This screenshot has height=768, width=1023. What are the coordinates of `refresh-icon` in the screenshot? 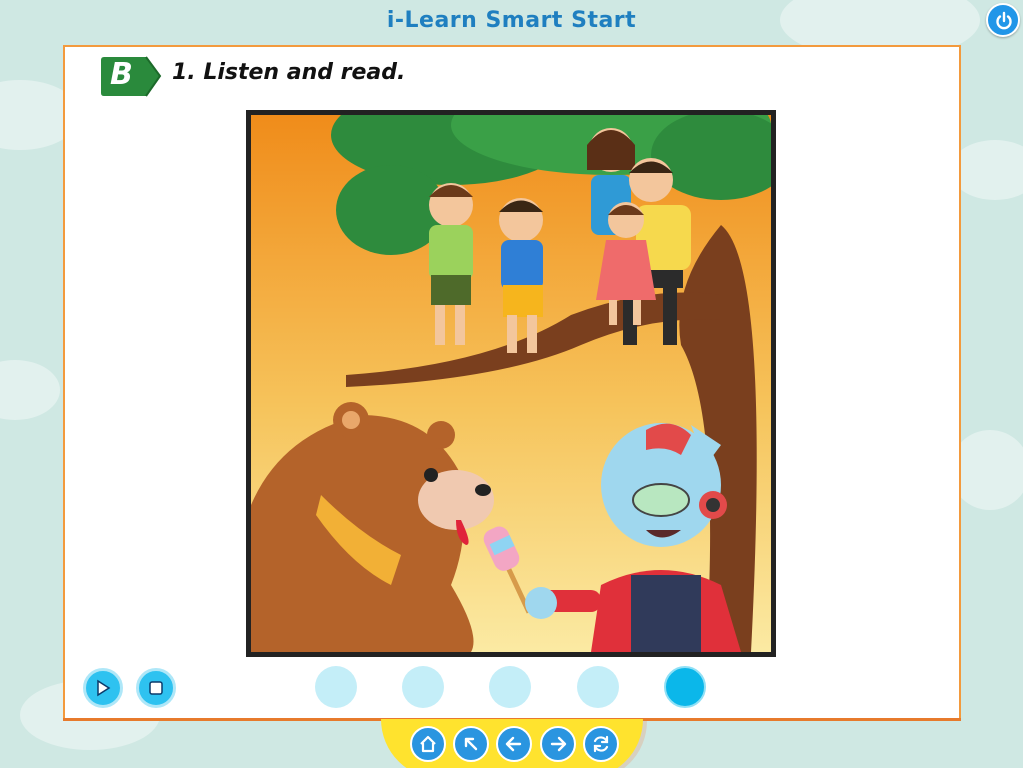 It's located at (601, 744).